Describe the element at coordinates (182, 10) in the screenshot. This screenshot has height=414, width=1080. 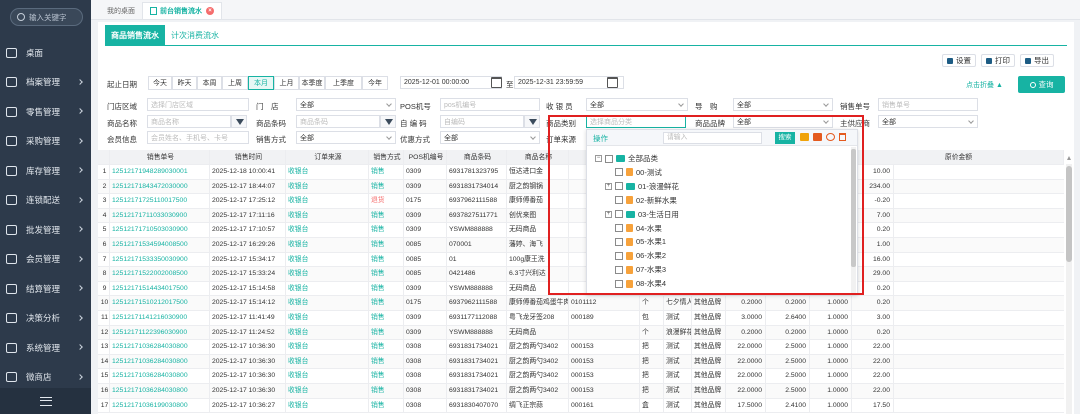
I see `tab-sales-flow: 前台销售流水 ×` at that location.